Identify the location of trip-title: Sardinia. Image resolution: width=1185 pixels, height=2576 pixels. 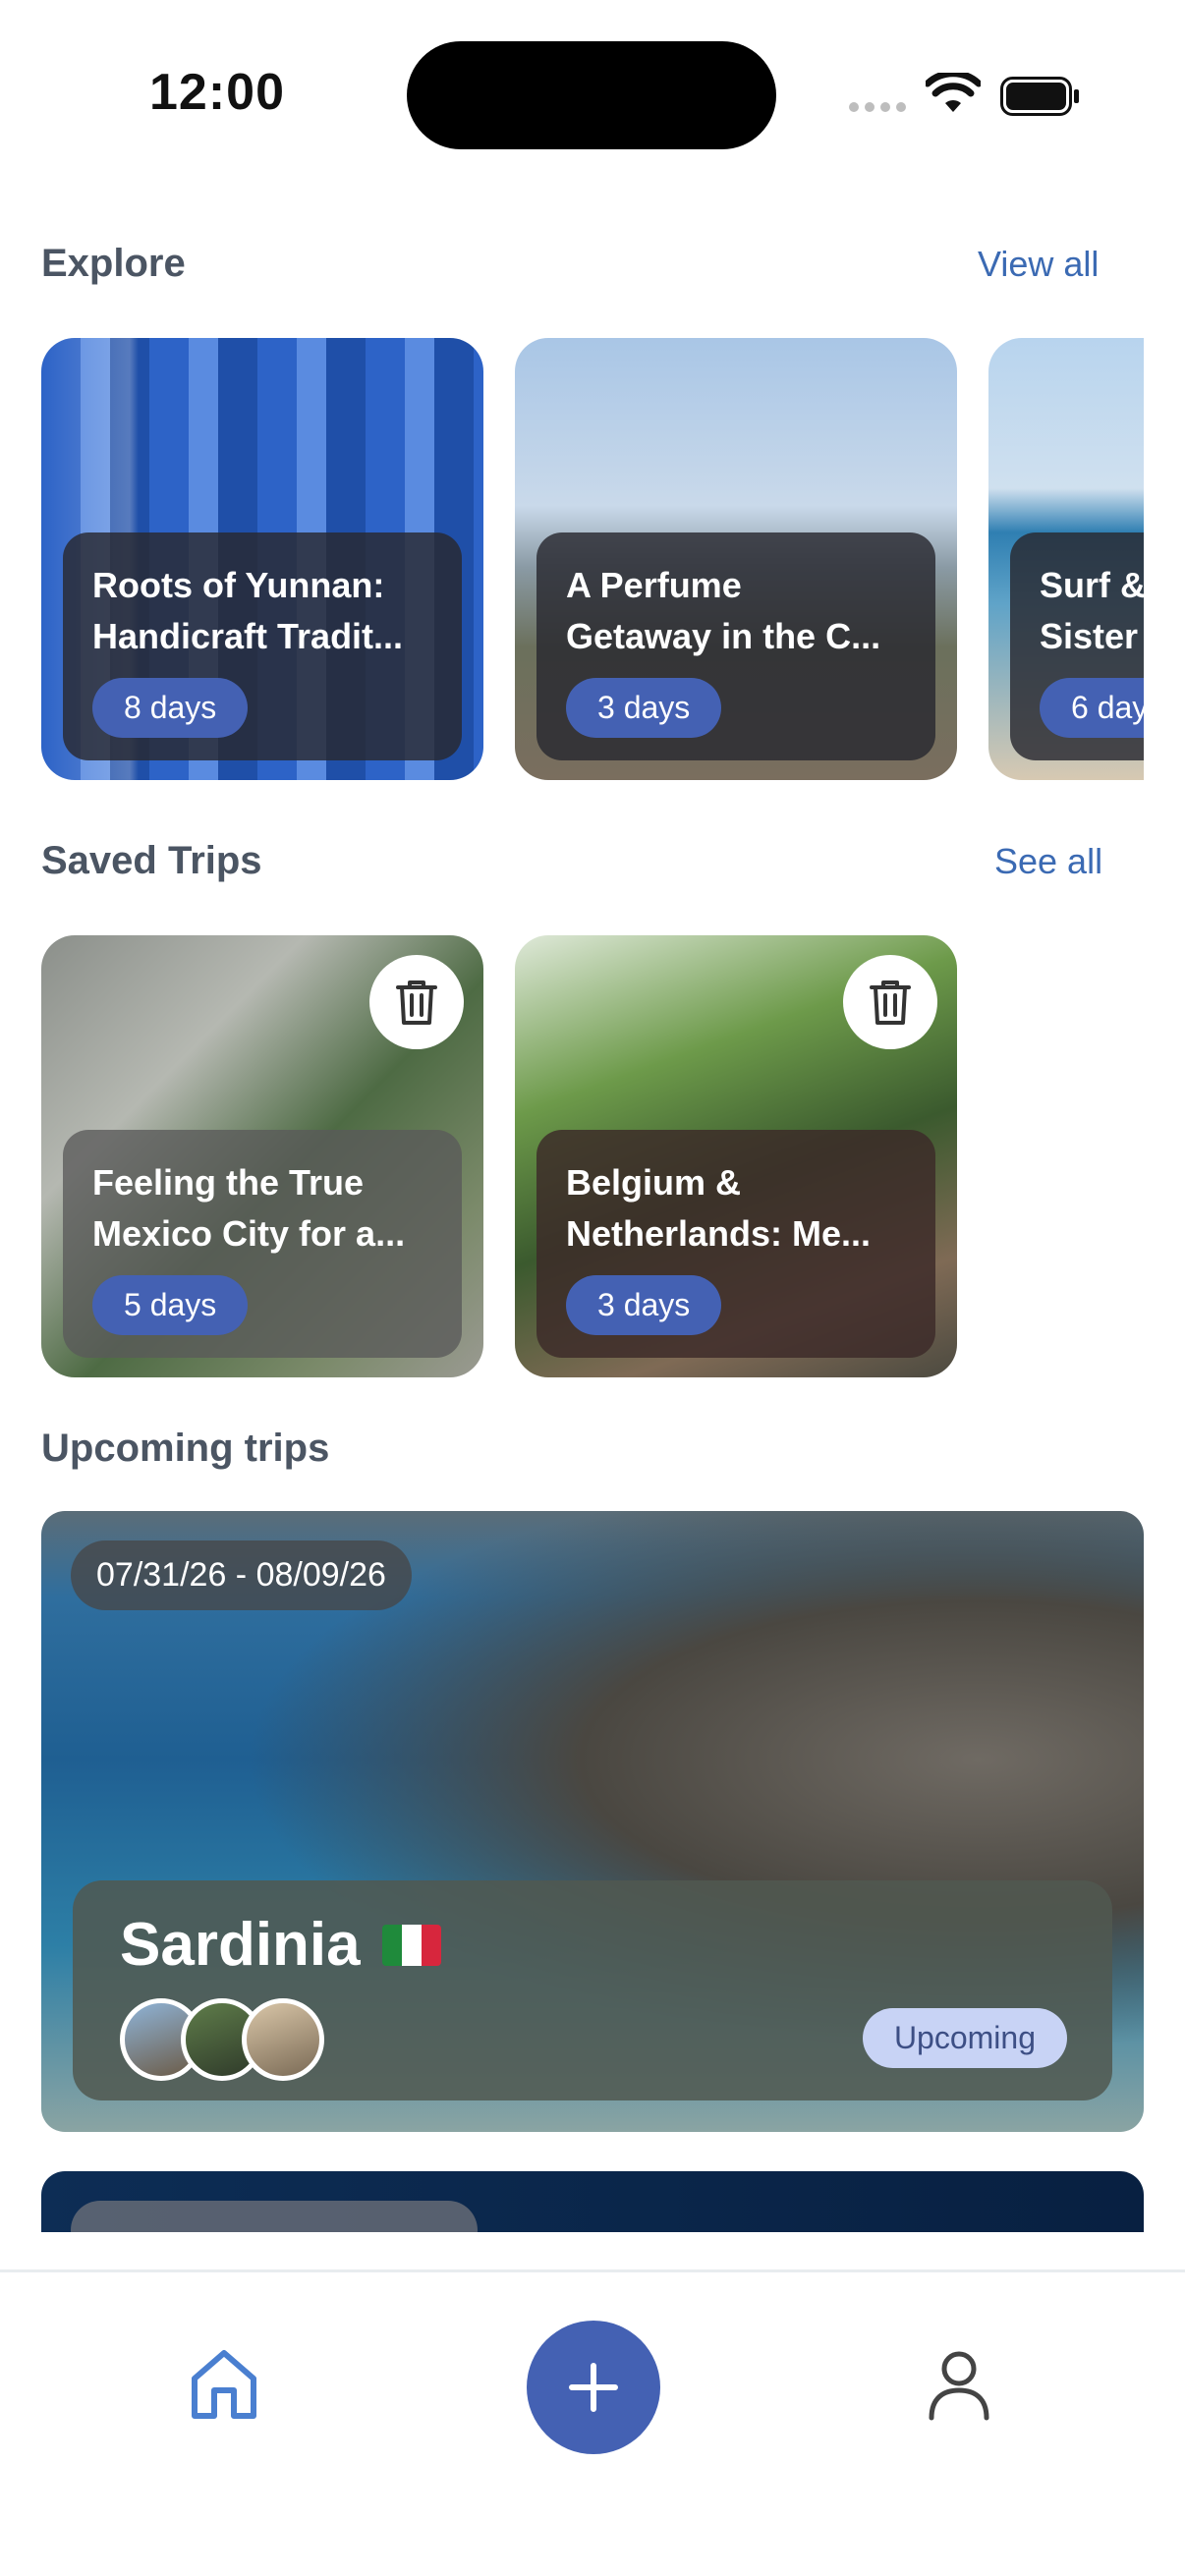
(281, 1945).